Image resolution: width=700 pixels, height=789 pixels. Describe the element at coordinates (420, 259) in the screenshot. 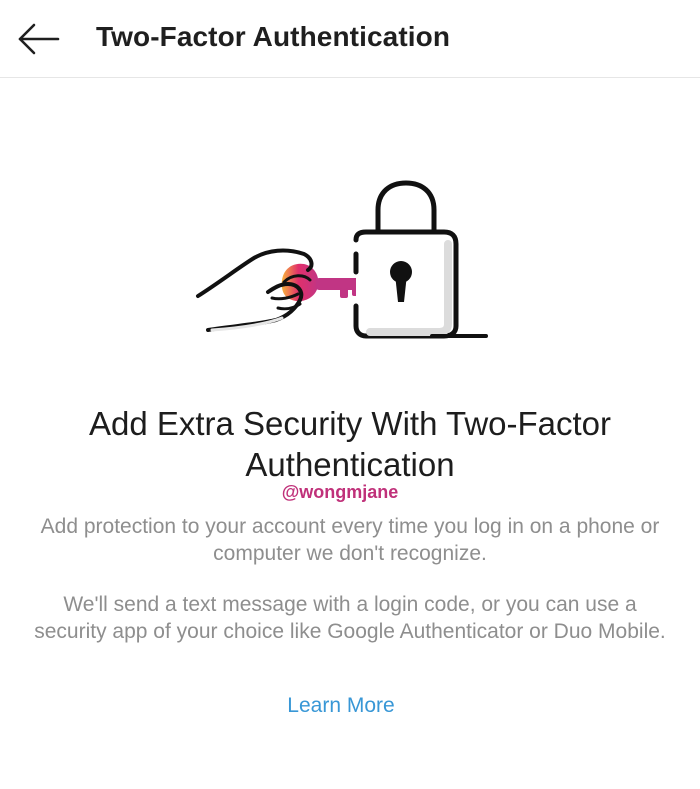

I see `padlock-icon` at that location.